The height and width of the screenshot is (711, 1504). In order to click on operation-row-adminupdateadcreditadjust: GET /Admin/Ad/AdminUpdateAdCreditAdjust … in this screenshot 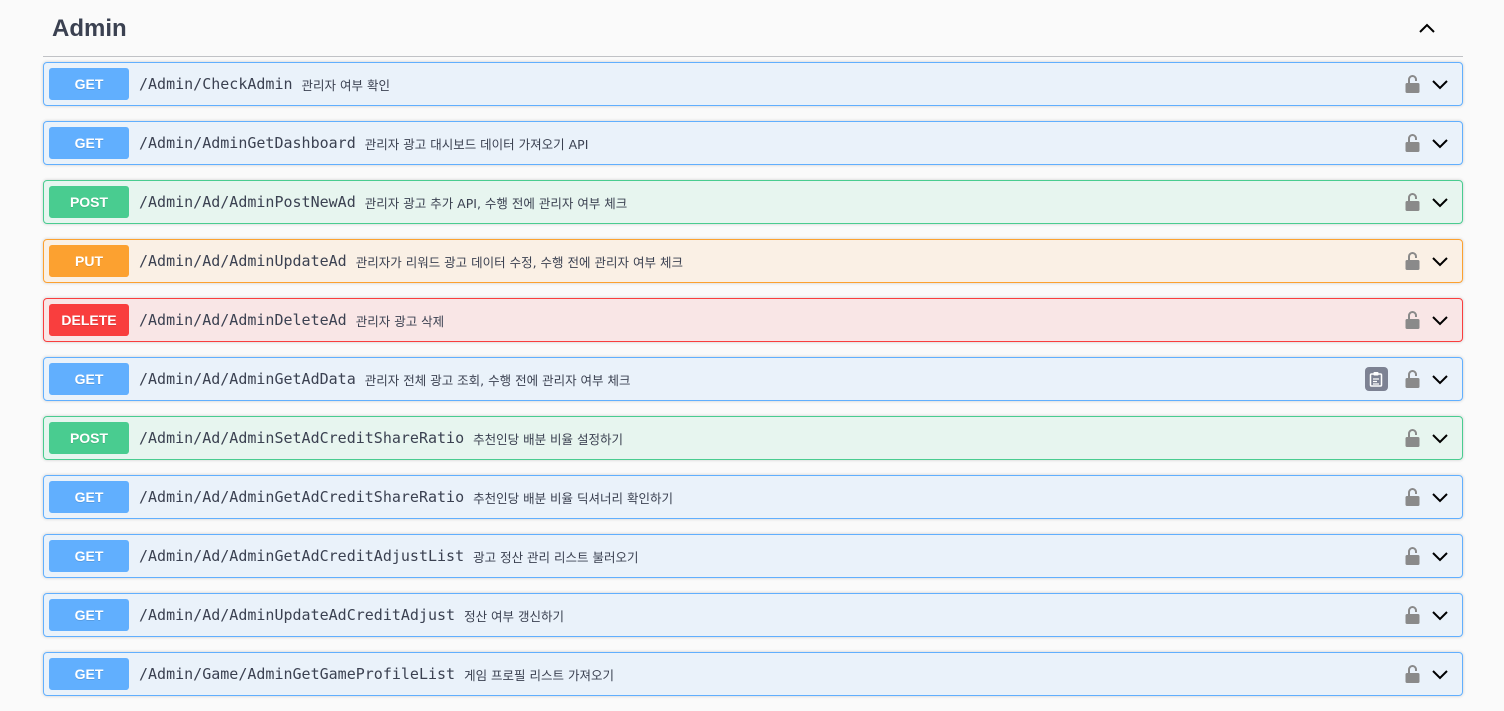, I will do `click(753, 615)`.